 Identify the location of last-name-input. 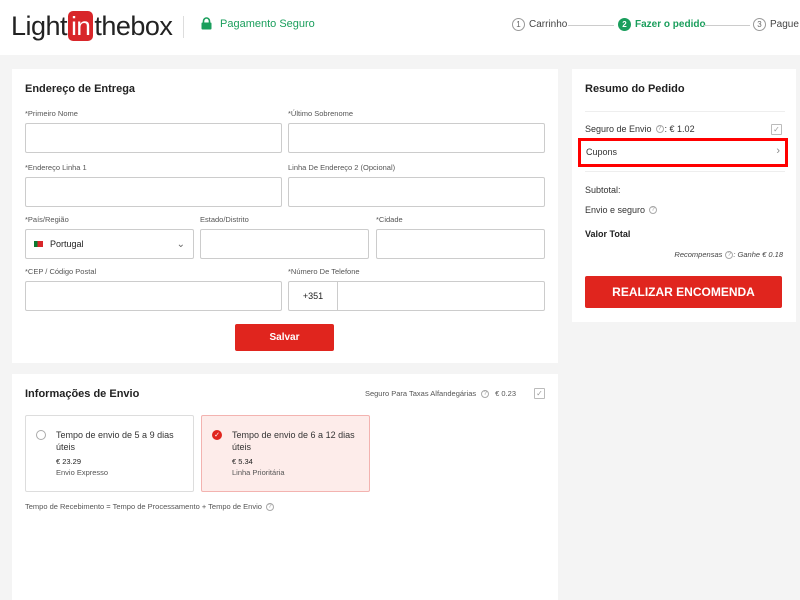
(416, 138).